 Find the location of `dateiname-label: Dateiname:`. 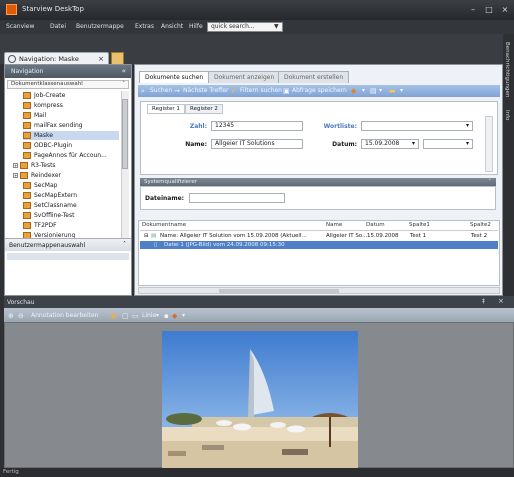

dateiname-label: Dateiname: is located at coordinates (165, 198).